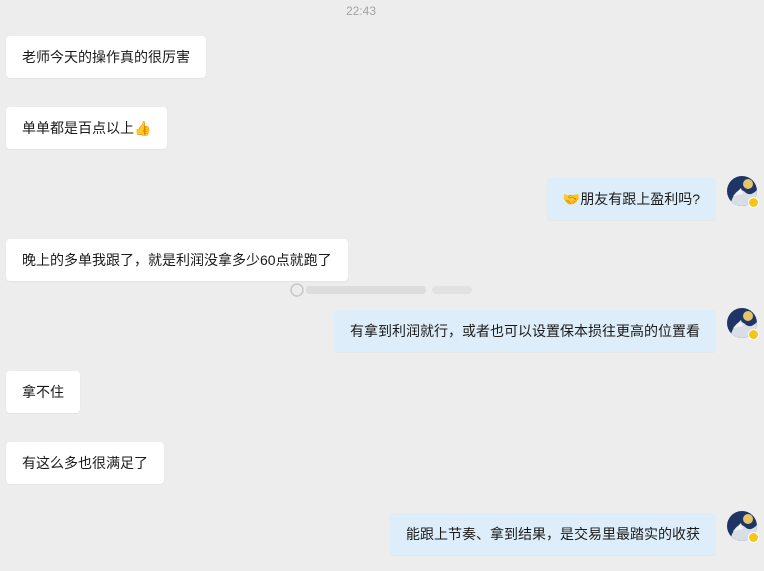 The width and height of the screenshot is (764, 571). I want to click on message-bubble-outgoing: 能跟上节奏、拿到结果，是交易里最踏实的收获, so click(553, 534).